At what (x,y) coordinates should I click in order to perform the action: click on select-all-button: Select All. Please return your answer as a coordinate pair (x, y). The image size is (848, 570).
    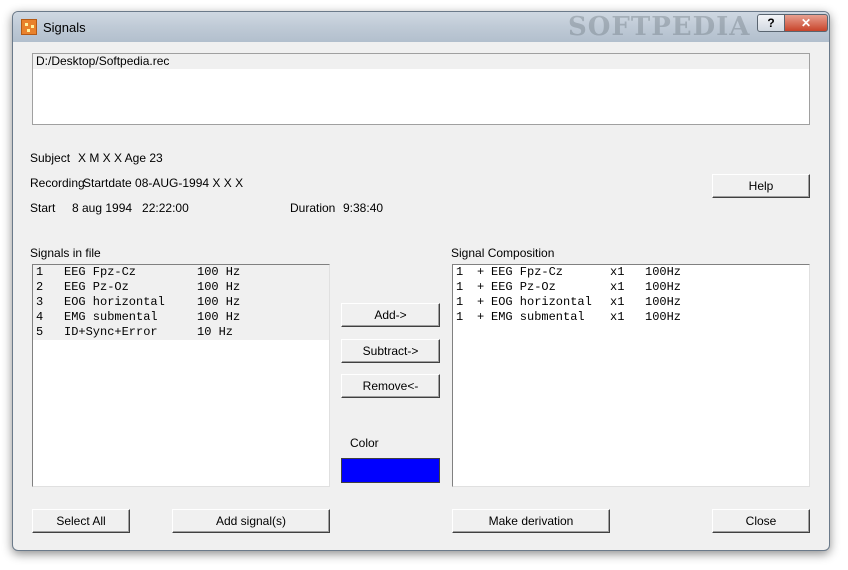
    Looking at the image, I should click on (81, 521).